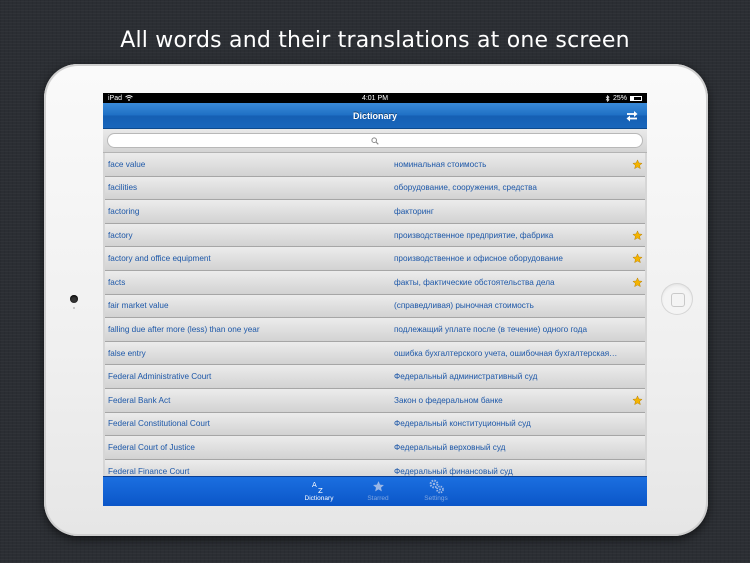 The height and width of the screenshot is (563, 750). I want to click on az-icon: A Z, so click(319, 486).